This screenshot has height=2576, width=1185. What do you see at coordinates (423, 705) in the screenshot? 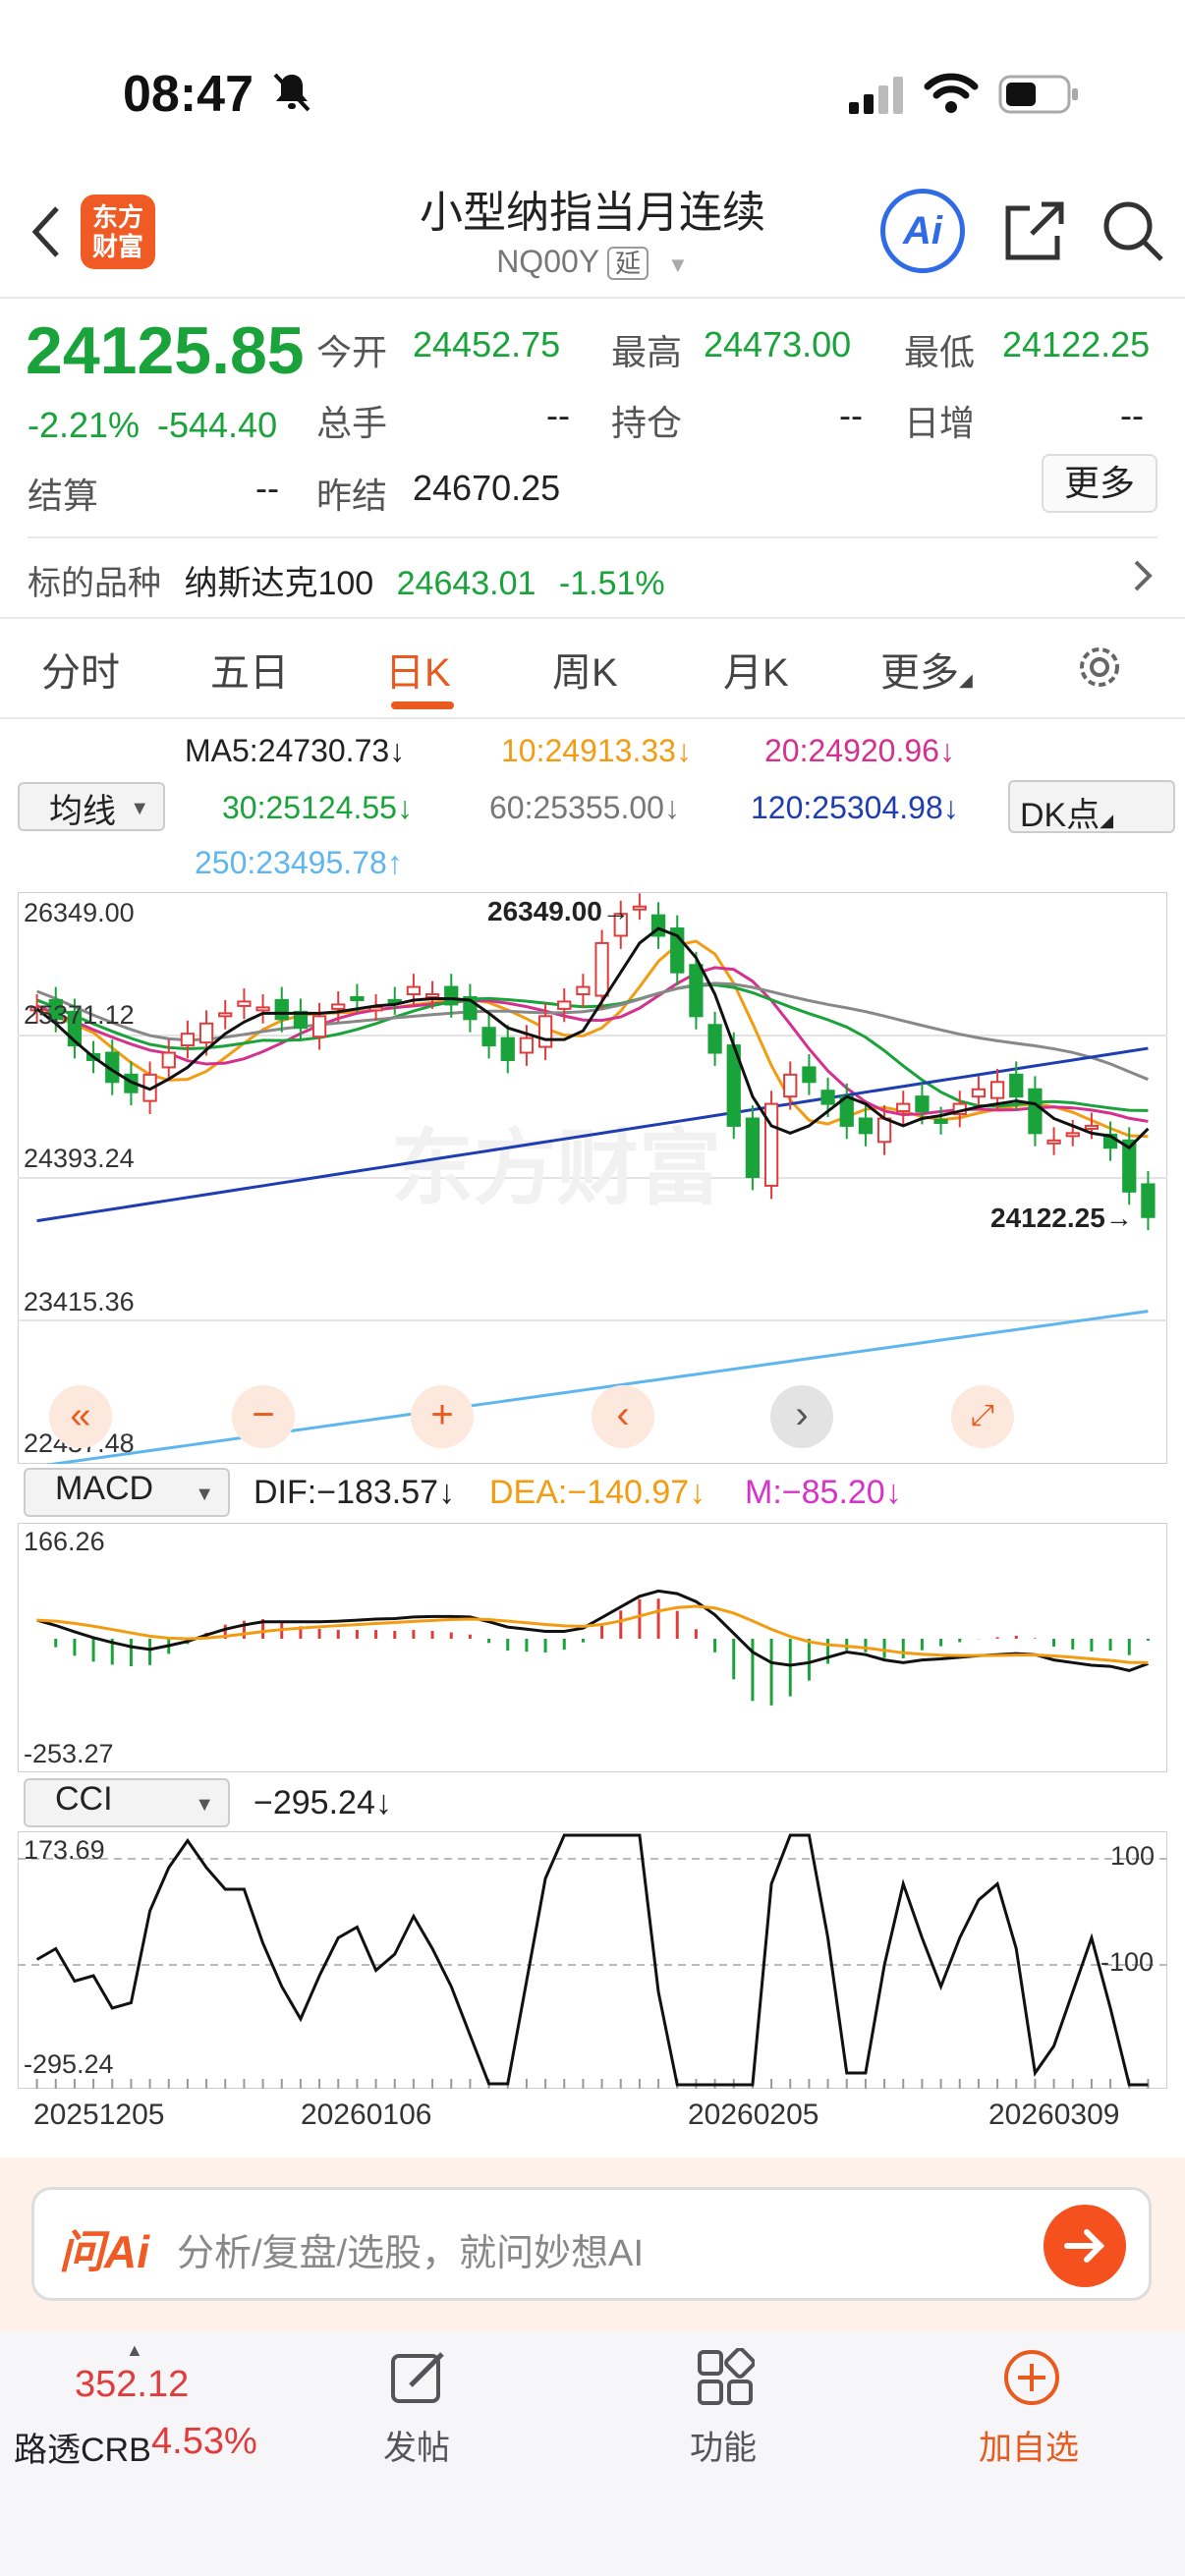
I see `tab-indicator` at bounding box center [423, 705].